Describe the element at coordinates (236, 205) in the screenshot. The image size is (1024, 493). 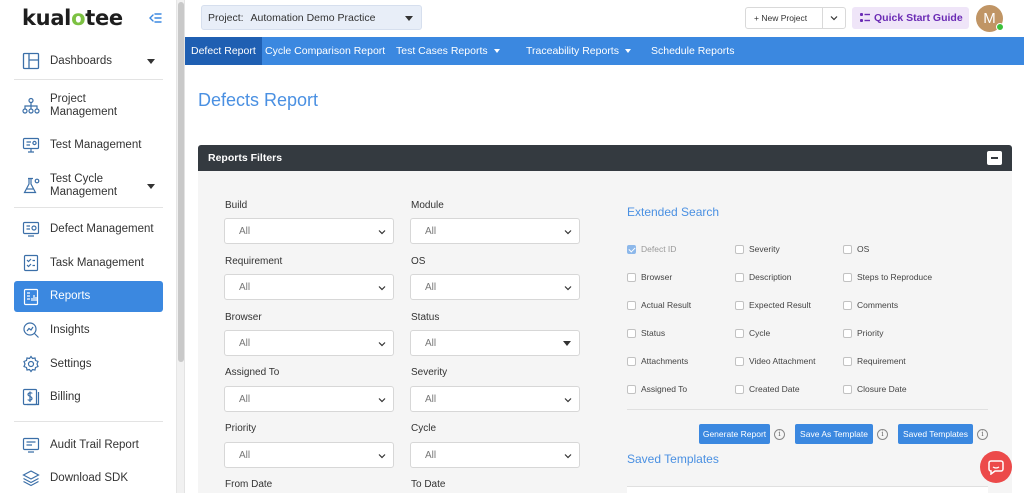
I see `build-label: Build` at that location.